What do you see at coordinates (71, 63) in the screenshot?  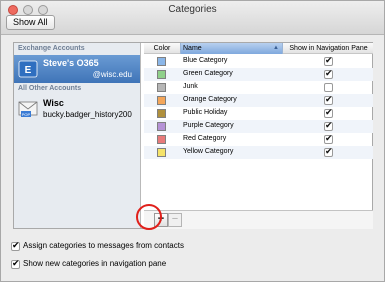 I see `account-name: Steve's O365` at bounding box center [71, 63].